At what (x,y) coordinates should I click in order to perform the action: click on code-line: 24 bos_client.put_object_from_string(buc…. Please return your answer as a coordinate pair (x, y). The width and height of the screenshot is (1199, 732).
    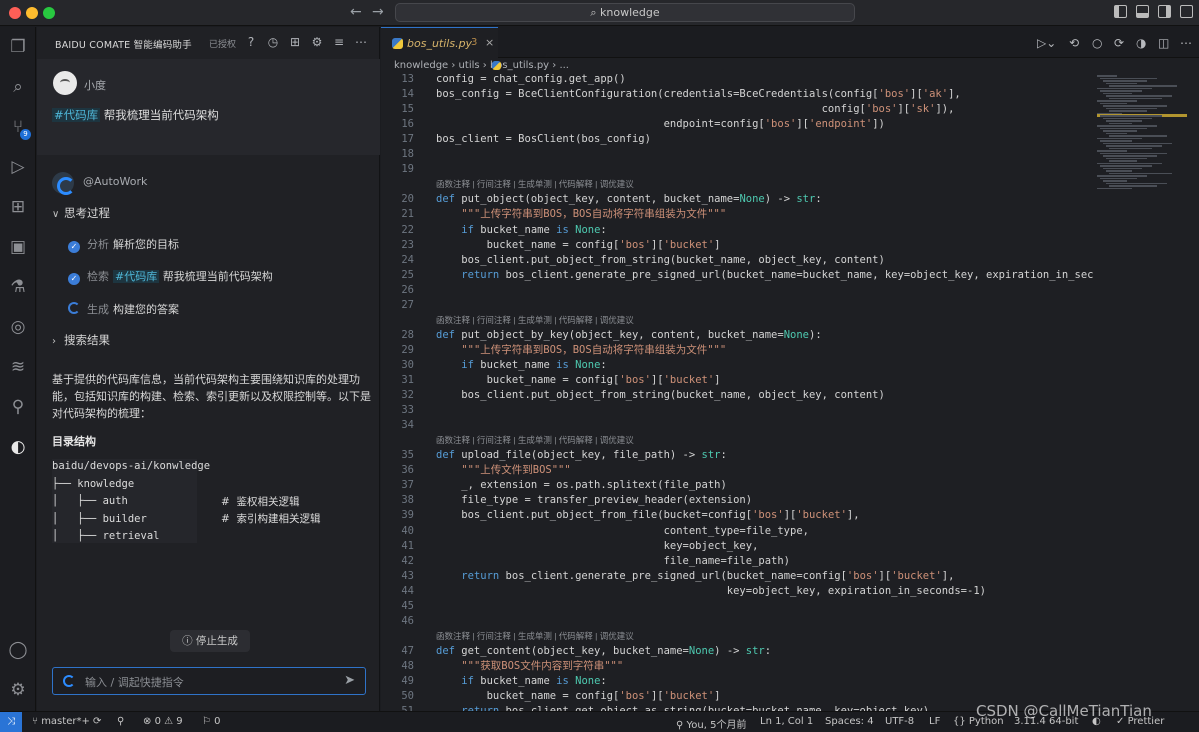
    Looking at the image, I should click on (737, 260).